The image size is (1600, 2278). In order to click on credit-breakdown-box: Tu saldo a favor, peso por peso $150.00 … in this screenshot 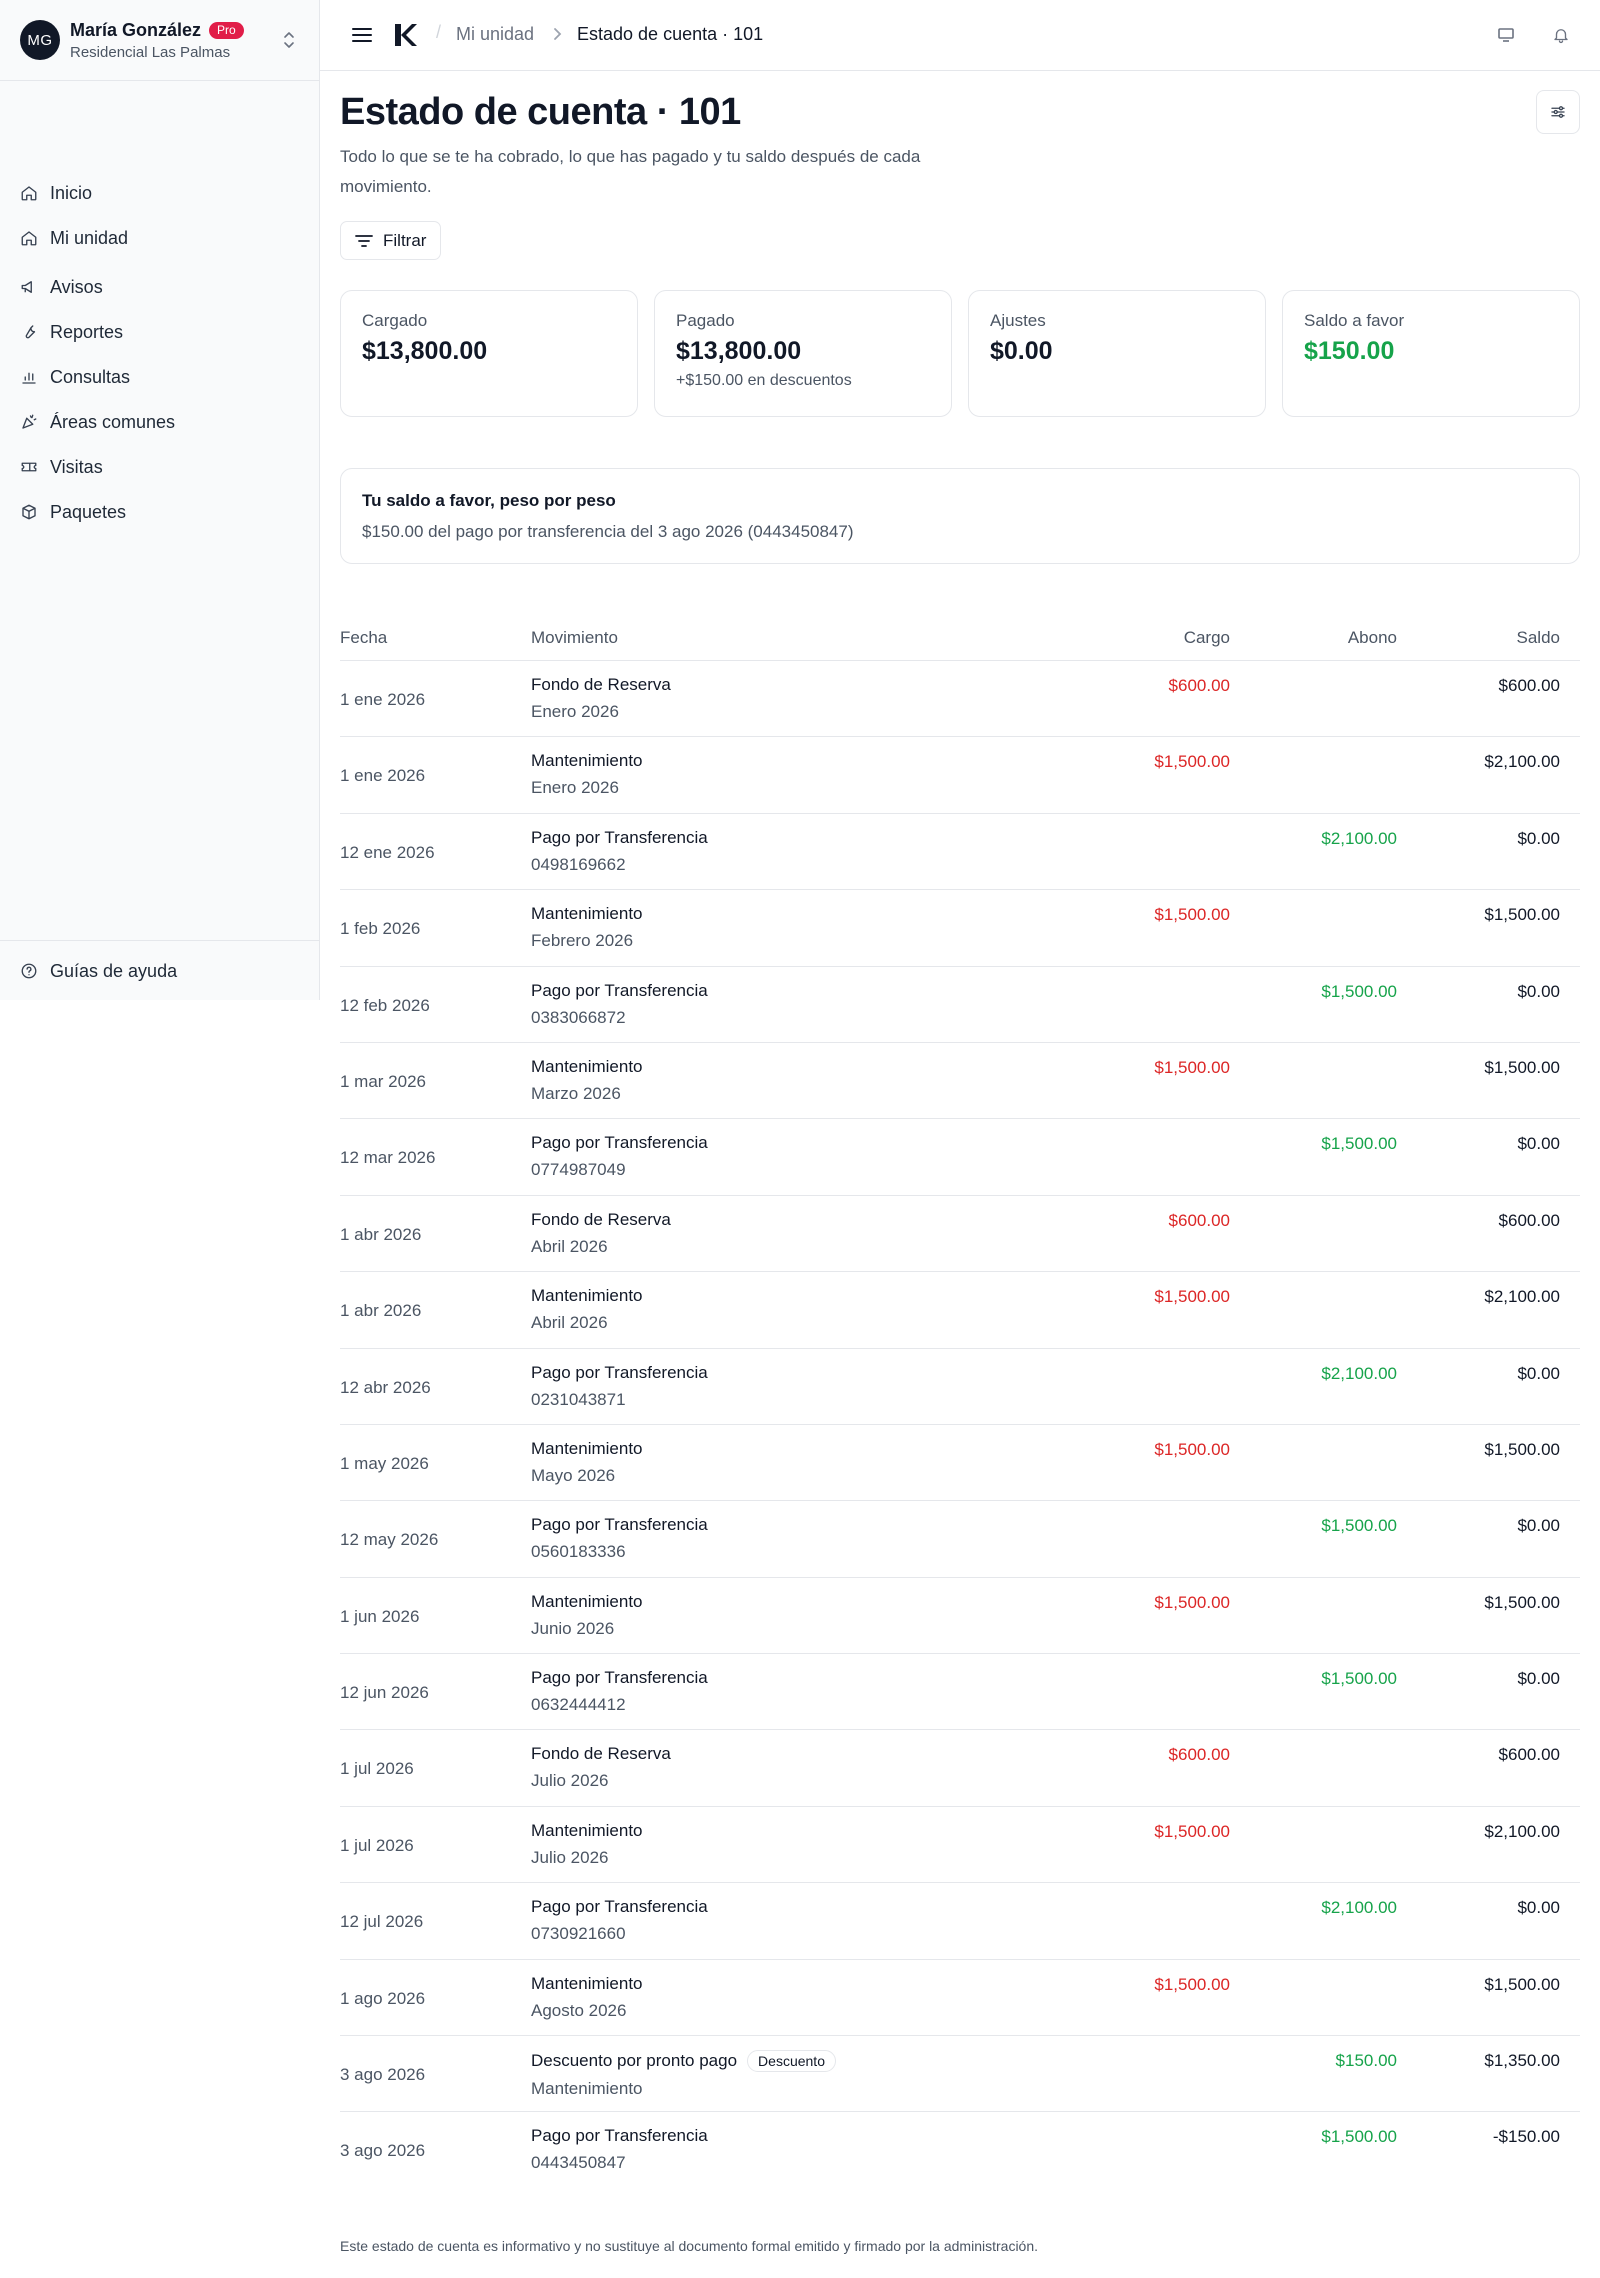, I will do `click(960, 516)`.